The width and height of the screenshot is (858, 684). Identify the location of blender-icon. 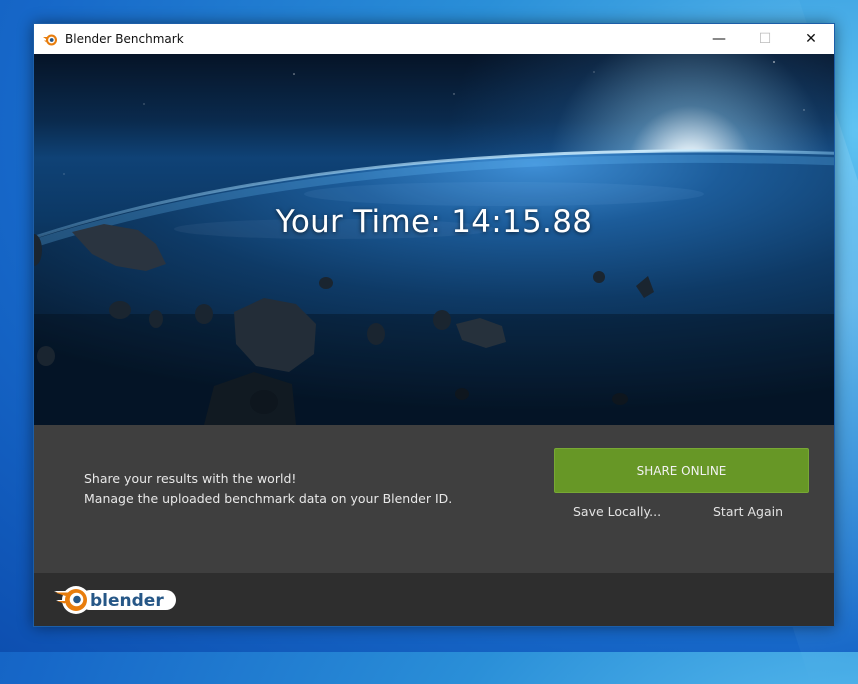
(50, 40).